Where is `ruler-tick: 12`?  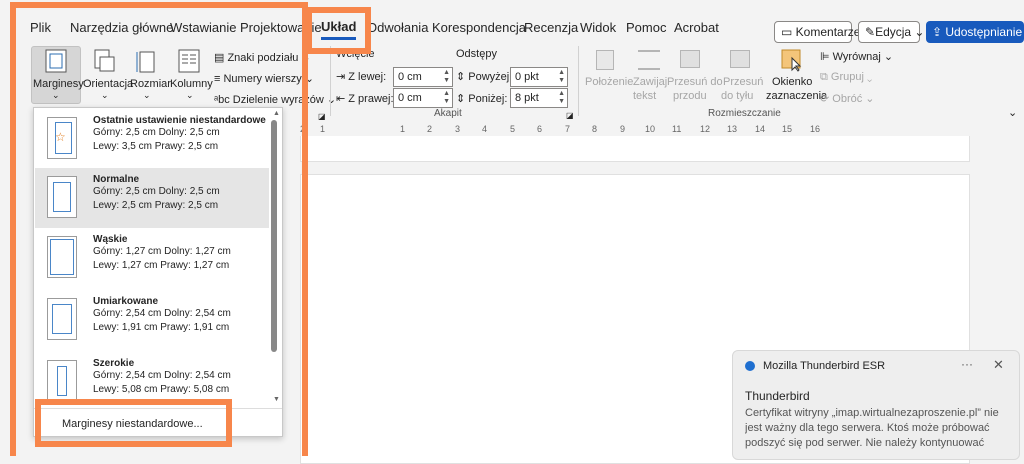 ruler-tick: 12 is located at coordinates (705, 129).